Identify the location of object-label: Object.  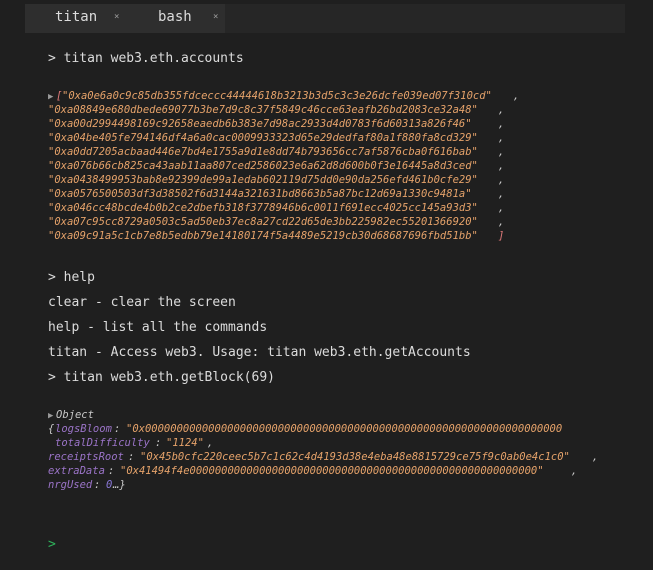
(75, 415).